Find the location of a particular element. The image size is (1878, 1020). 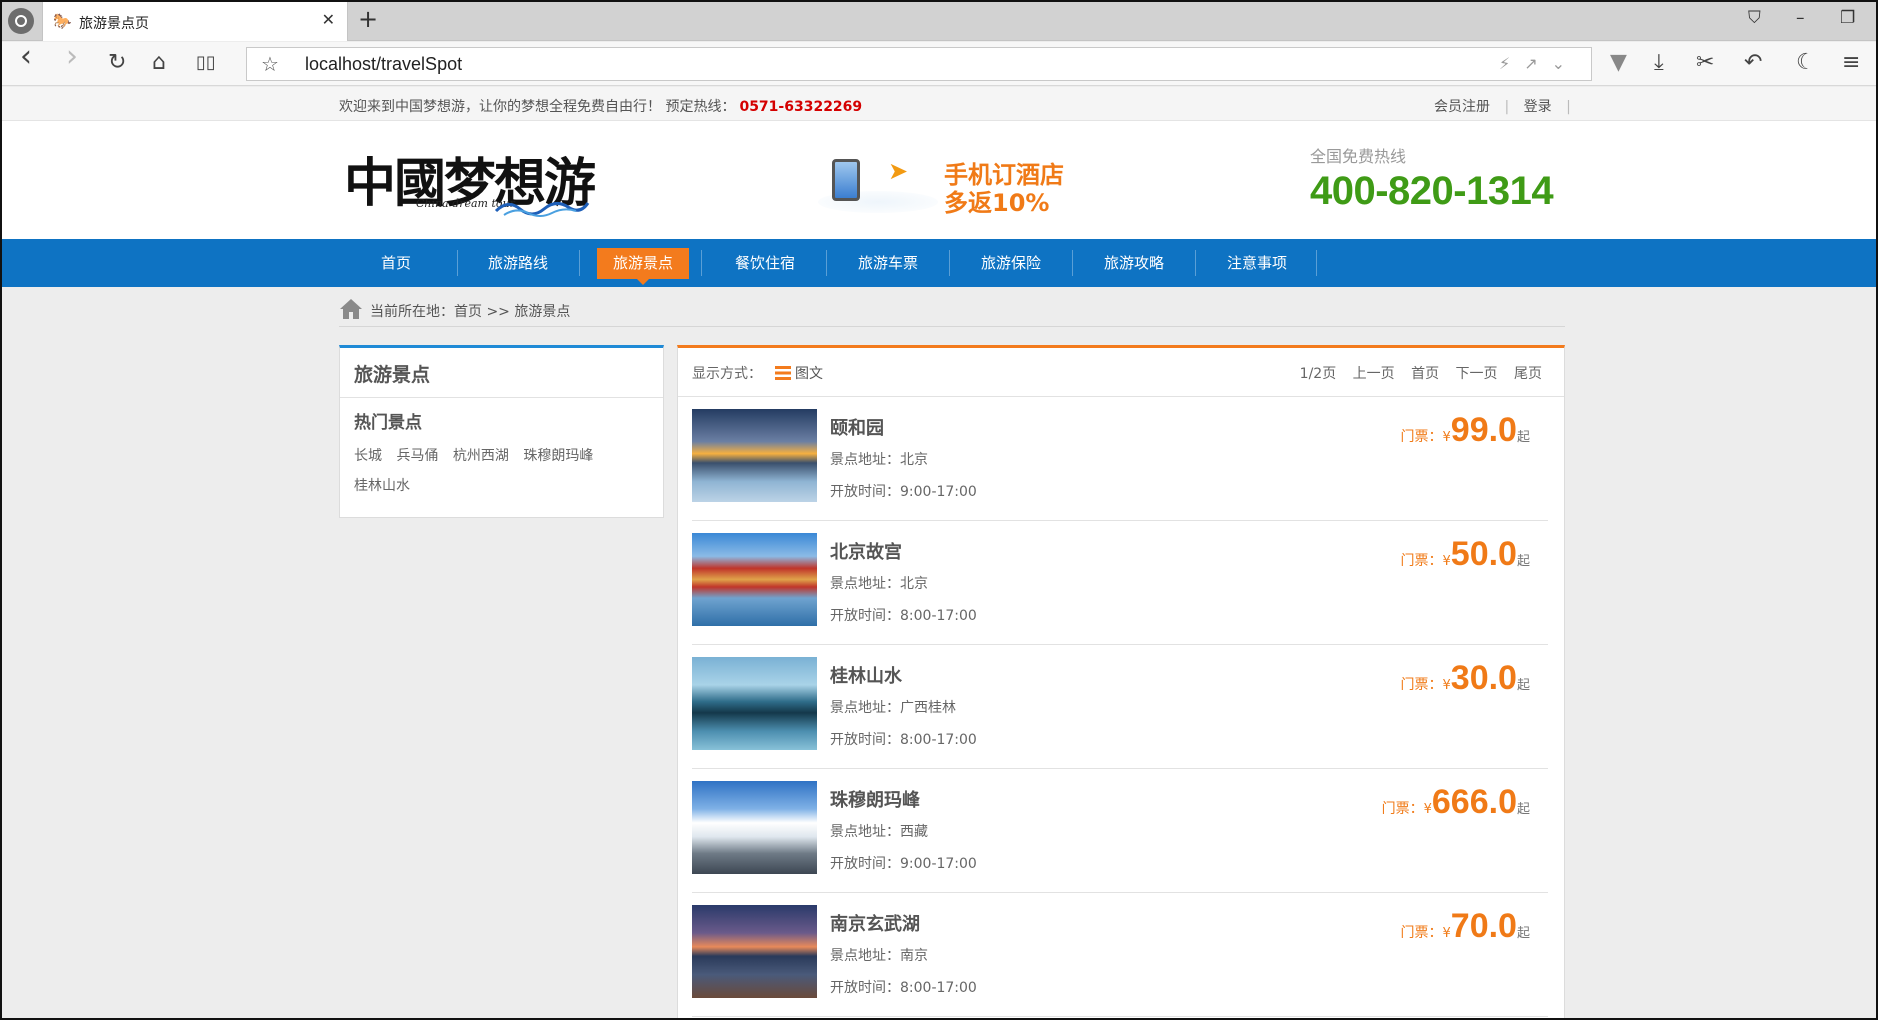

nav-notes: 注意事项 is located at coordinates (1257, 263).